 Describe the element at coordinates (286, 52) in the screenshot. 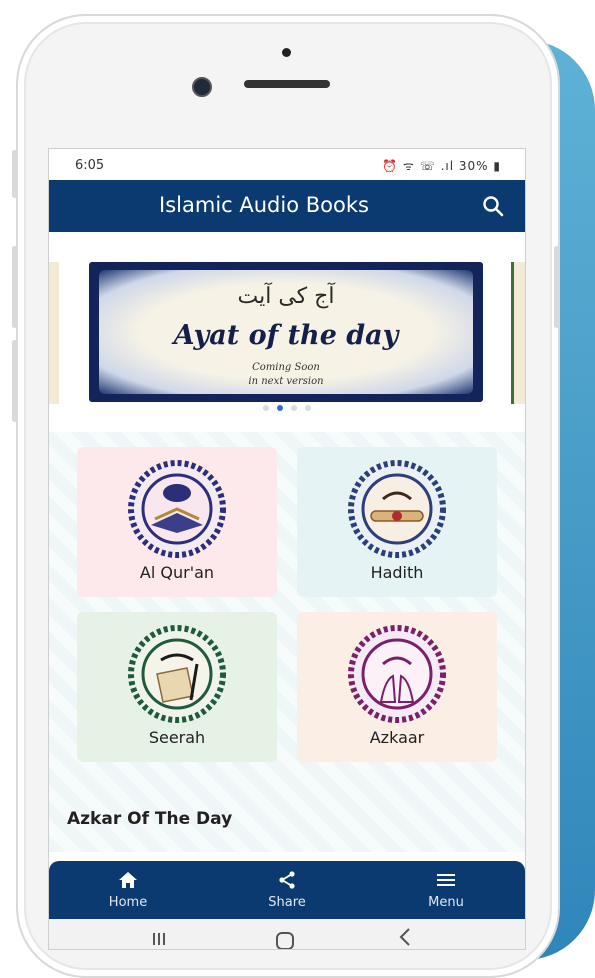

I see `phone-sensor` at that location.